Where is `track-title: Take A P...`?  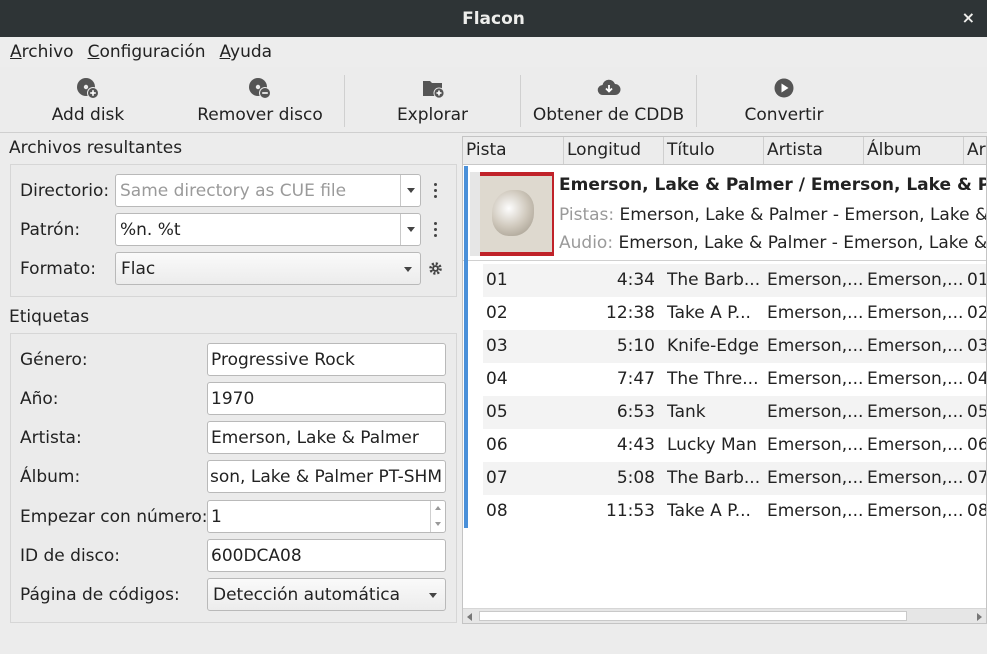 track-title: Take A P... is located at coordinates (709, 511).